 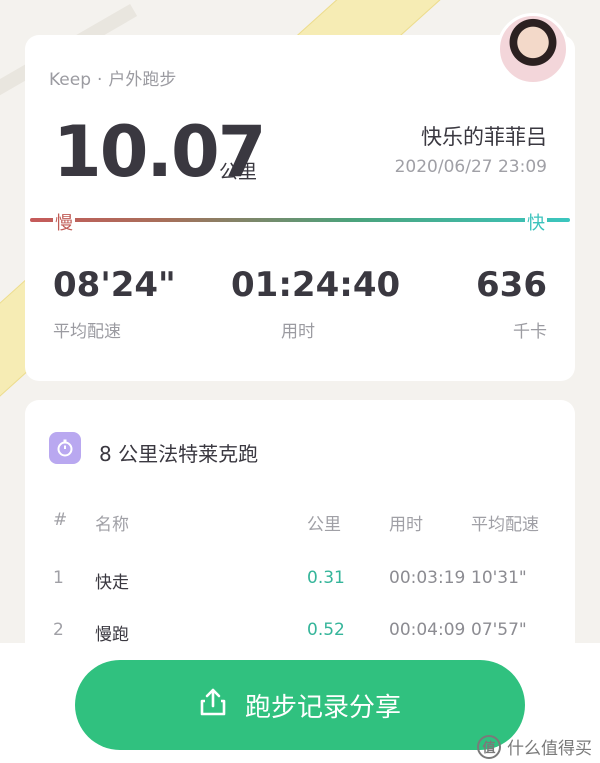 I want to click on row-name: 快走, so click(x=112, y=583).